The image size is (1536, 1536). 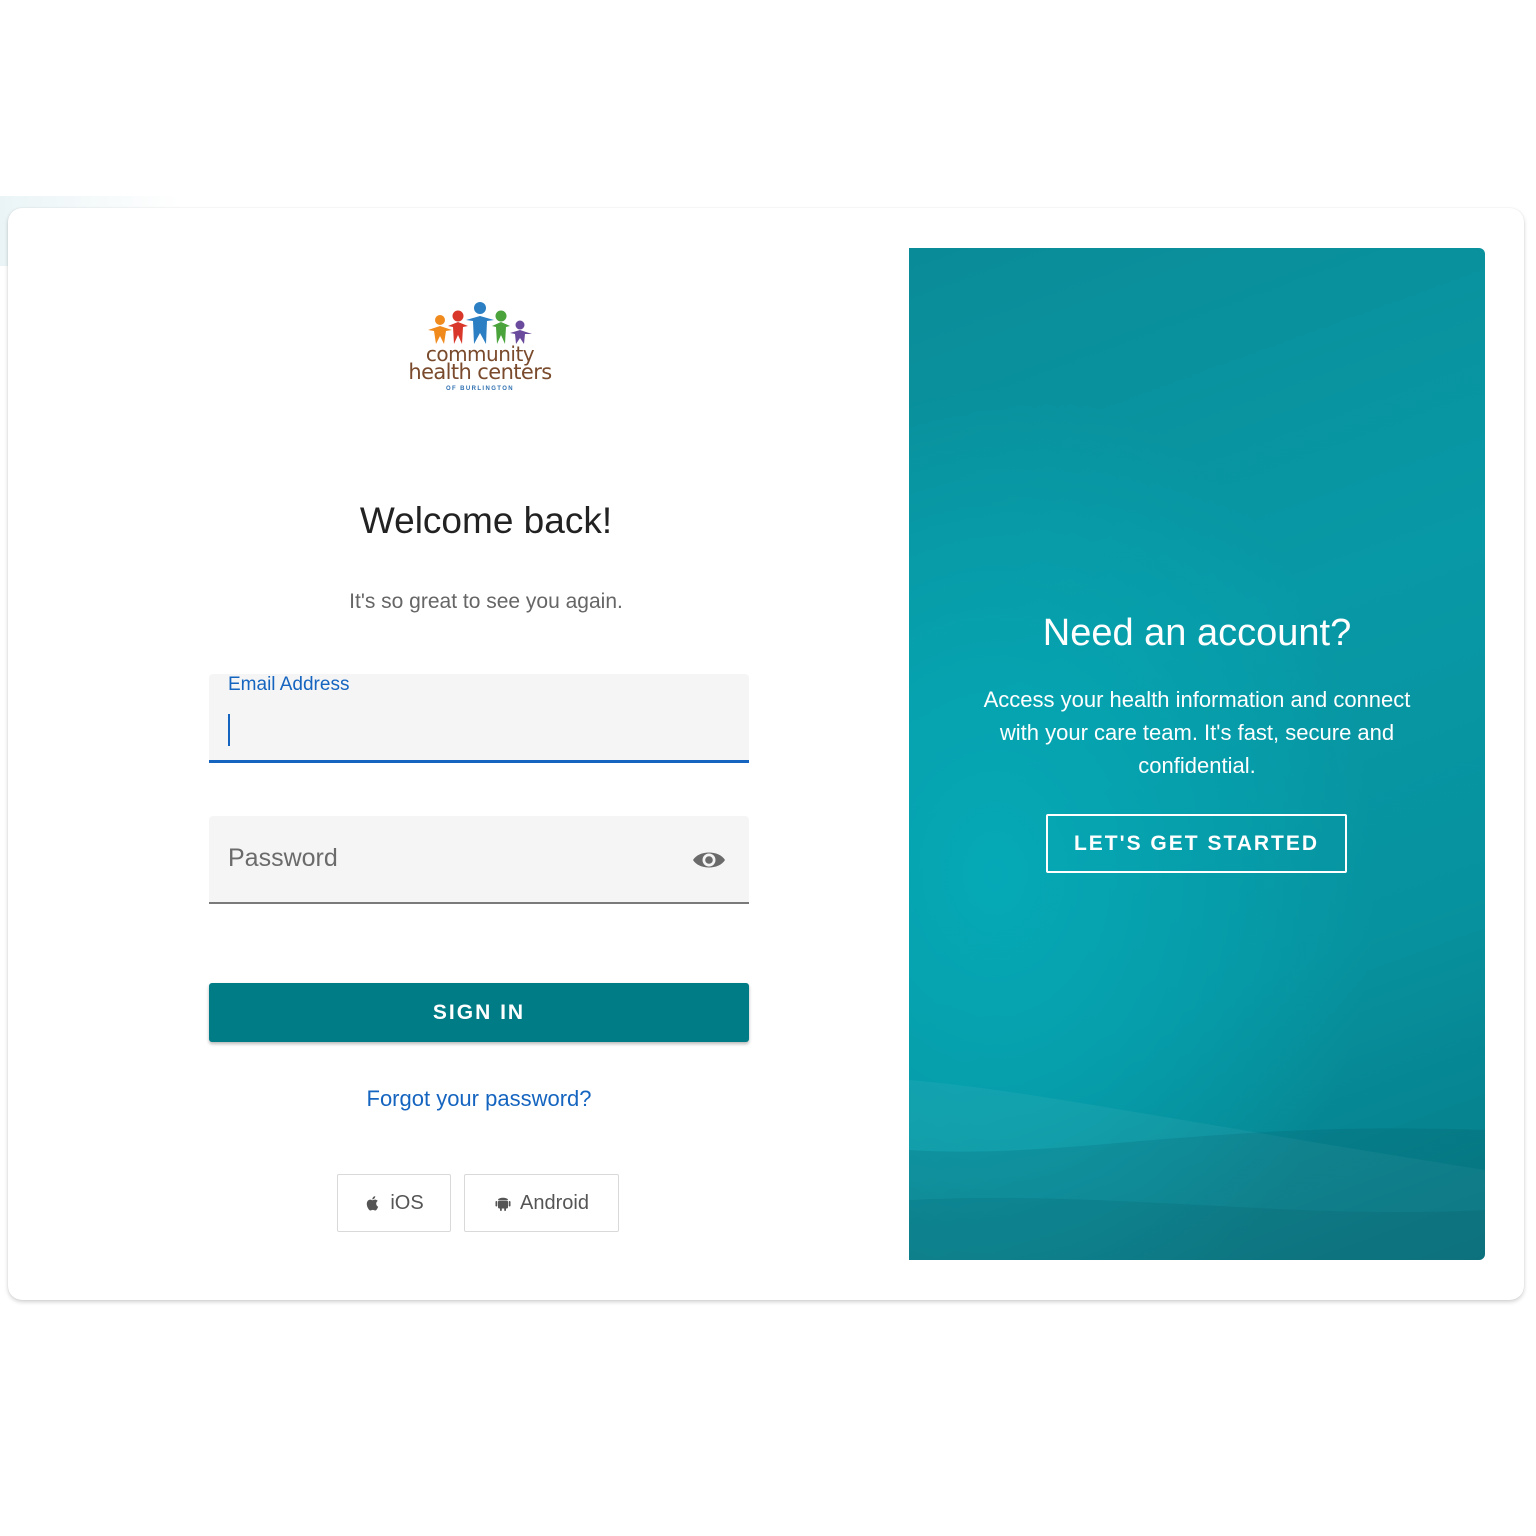 What do you see at coordinates (1196, 843) in the screenshot?
I see `get-started-button: LET'S GET STARTED` at bounding box center [1196, 843].